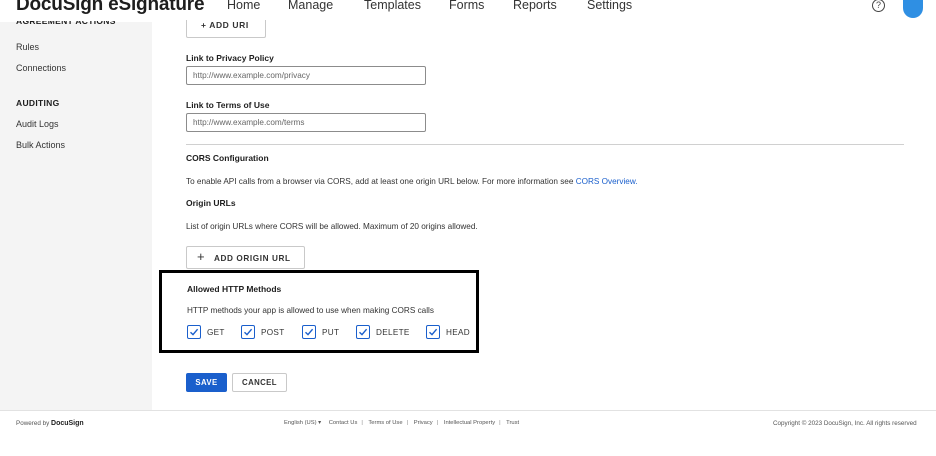  I want to click on post-label: POST, so click(273, 332).